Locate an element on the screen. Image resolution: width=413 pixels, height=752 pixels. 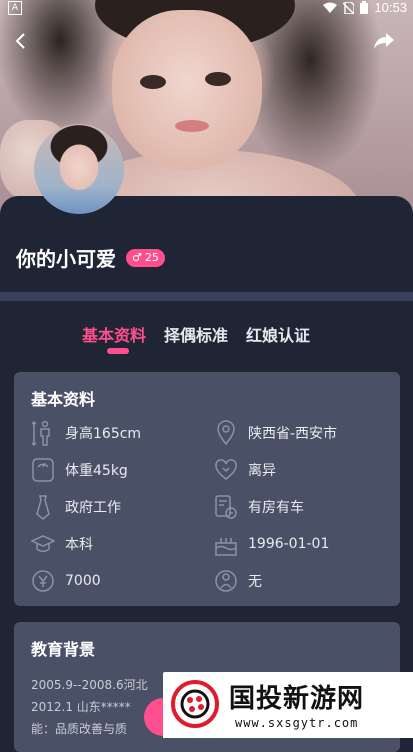
chevron-left-icon is located at coordinates (20, 41).